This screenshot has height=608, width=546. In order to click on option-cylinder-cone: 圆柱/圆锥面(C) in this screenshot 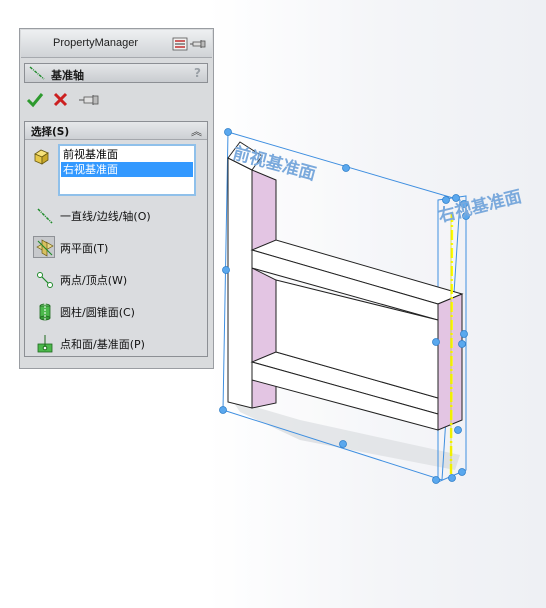, I will do `click(119, 312)`.